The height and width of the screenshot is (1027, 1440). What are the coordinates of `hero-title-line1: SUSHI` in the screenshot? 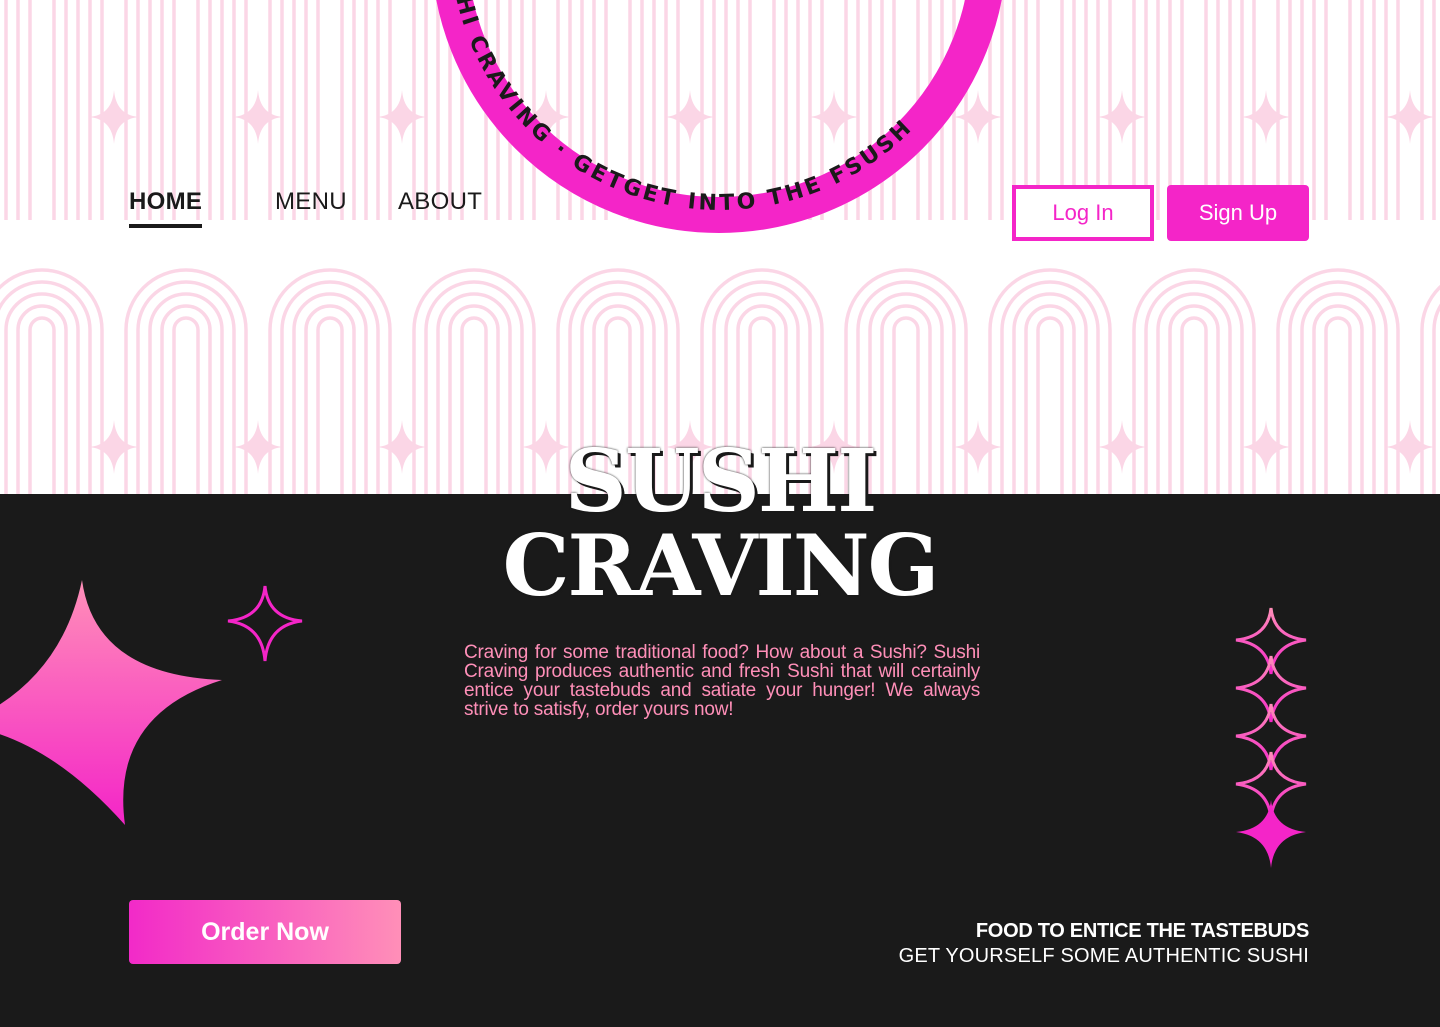 It's located at (721, 481).